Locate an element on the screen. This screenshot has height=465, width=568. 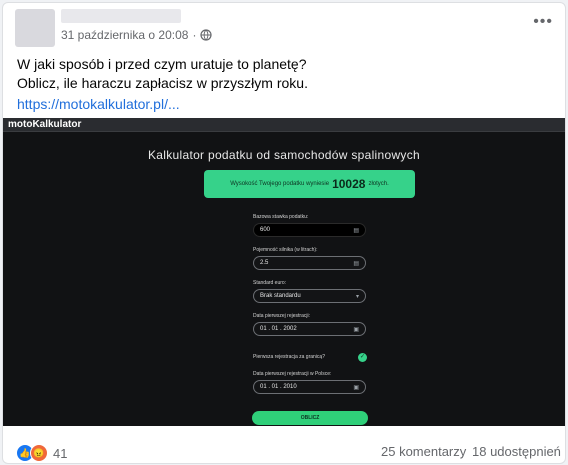
euro-select: Brak standardu ▾ is located at coordinates (309, 296).